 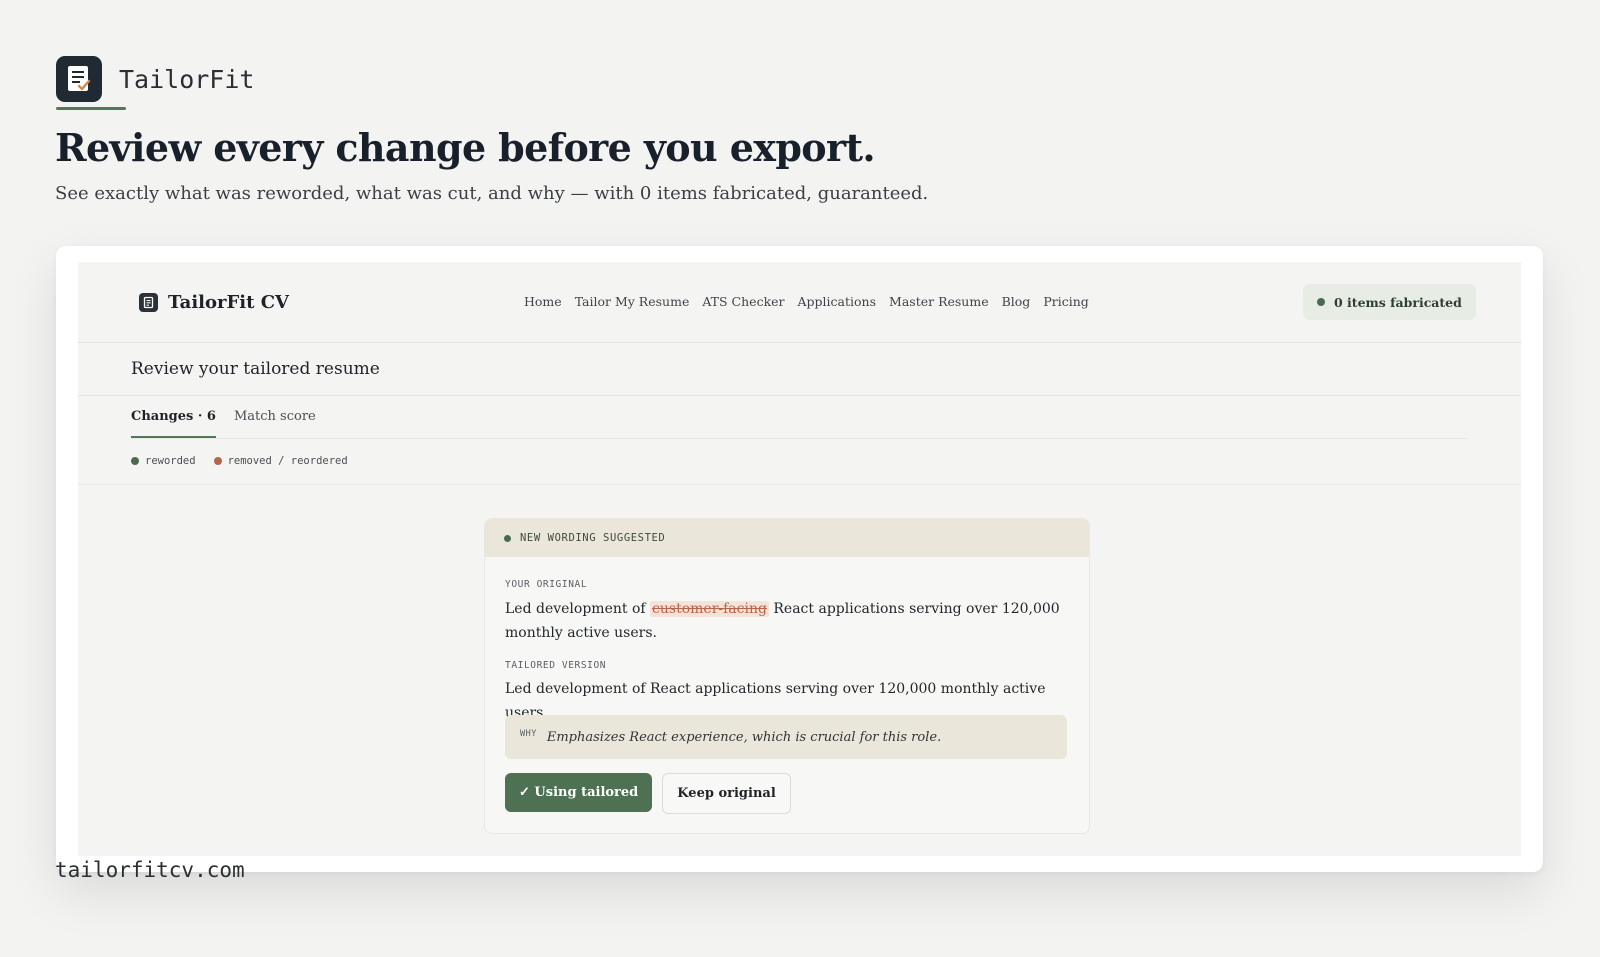 What do you see at coordinates (1065, 301) in the screenshot?
I see `nav-pricing: Pricing` at bounding box center [1065, 301].